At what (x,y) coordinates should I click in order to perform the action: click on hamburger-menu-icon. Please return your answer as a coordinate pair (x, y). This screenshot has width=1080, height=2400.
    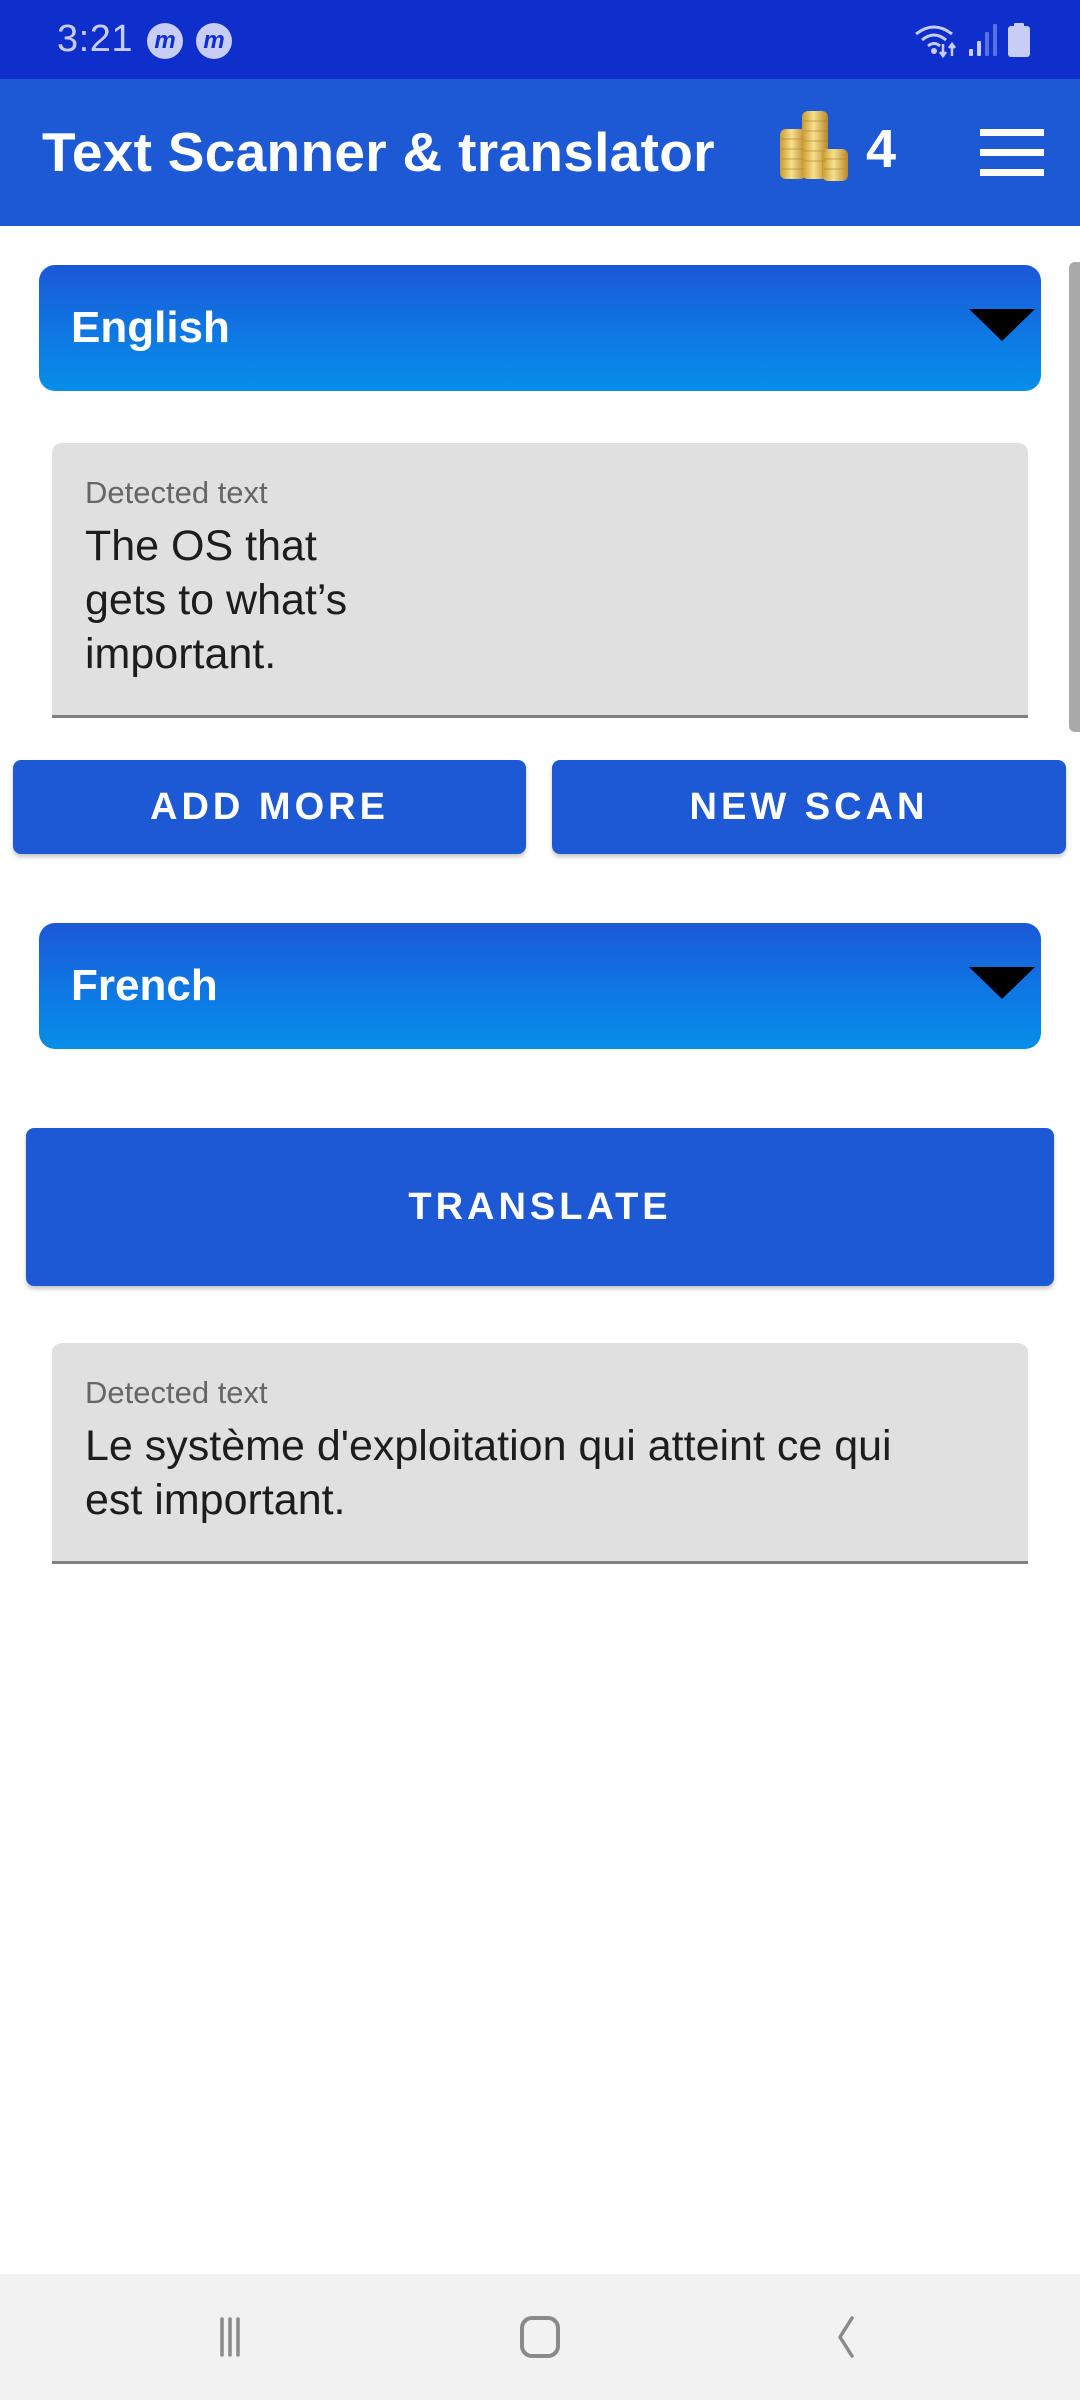
    Looking at the image, I should click on (1012, 153).